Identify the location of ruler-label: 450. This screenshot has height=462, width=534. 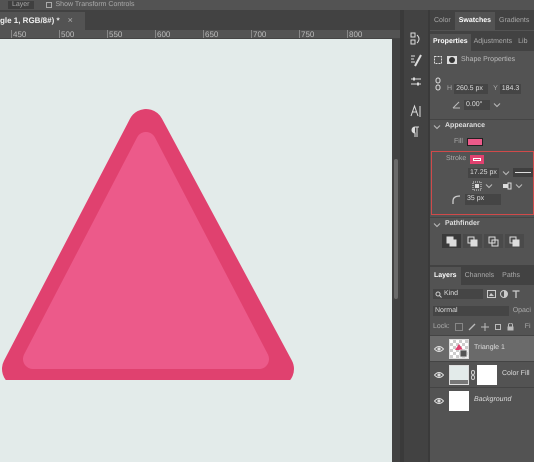
(35, 34).